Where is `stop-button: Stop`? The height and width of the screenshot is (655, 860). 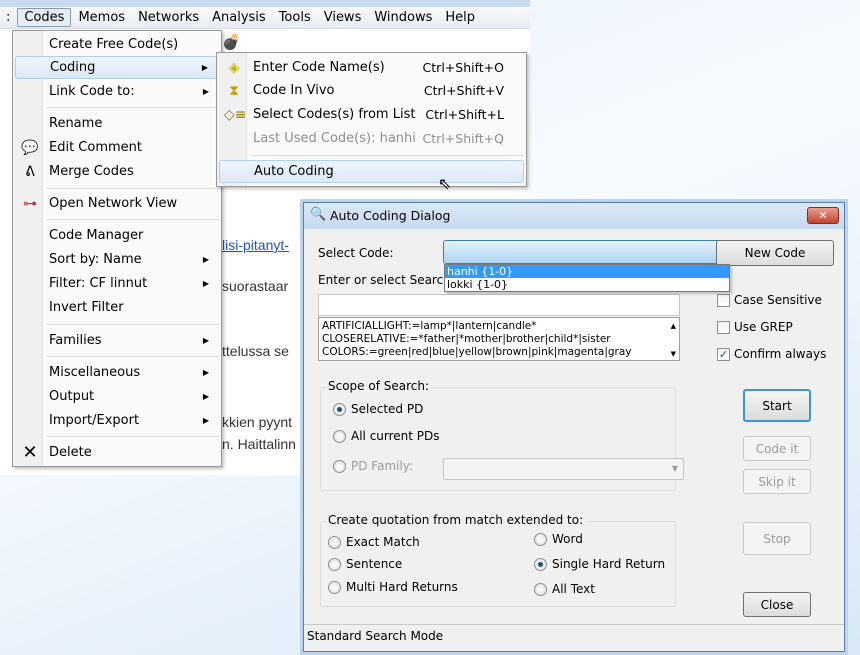
stop-button: Stop is located at coordinates (777, 538).